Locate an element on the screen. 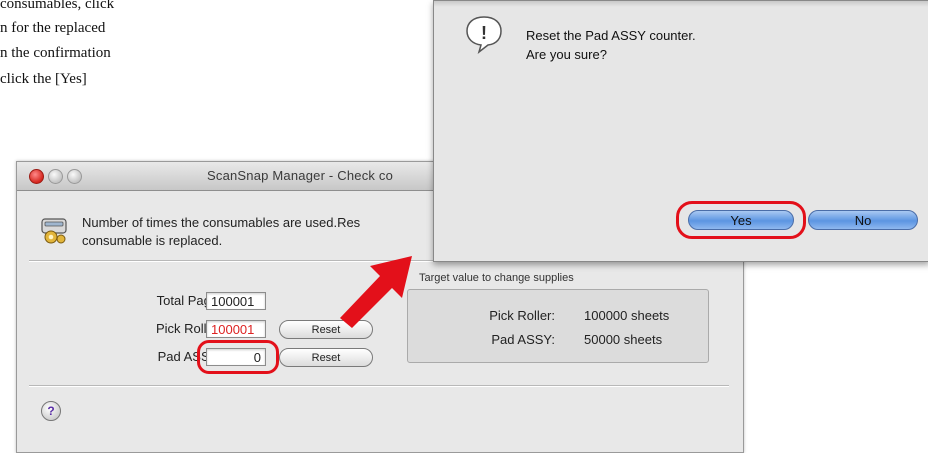 Image resolution: width=928 pixels, height=453 pixels. help-button: ? is located at coordinates (51, 411).